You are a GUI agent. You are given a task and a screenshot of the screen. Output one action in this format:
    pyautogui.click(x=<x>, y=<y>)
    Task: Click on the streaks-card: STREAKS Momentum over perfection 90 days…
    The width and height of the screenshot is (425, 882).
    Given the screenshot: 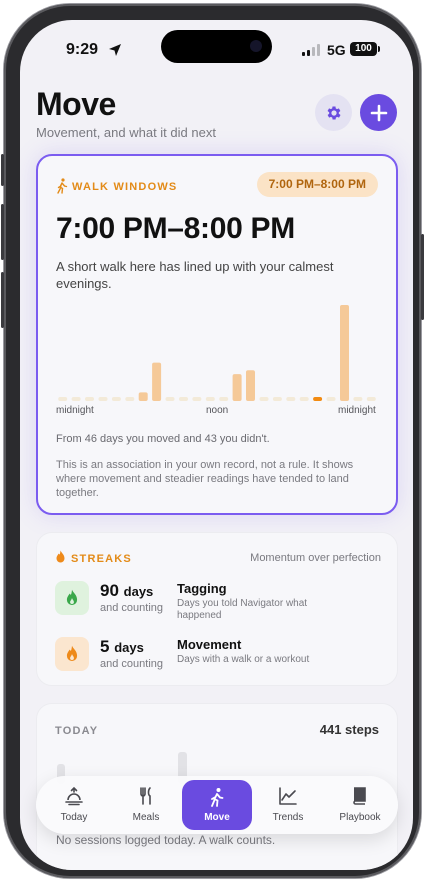 What is the action you would take?
    pyautogui.click(x=217, y=609)
    